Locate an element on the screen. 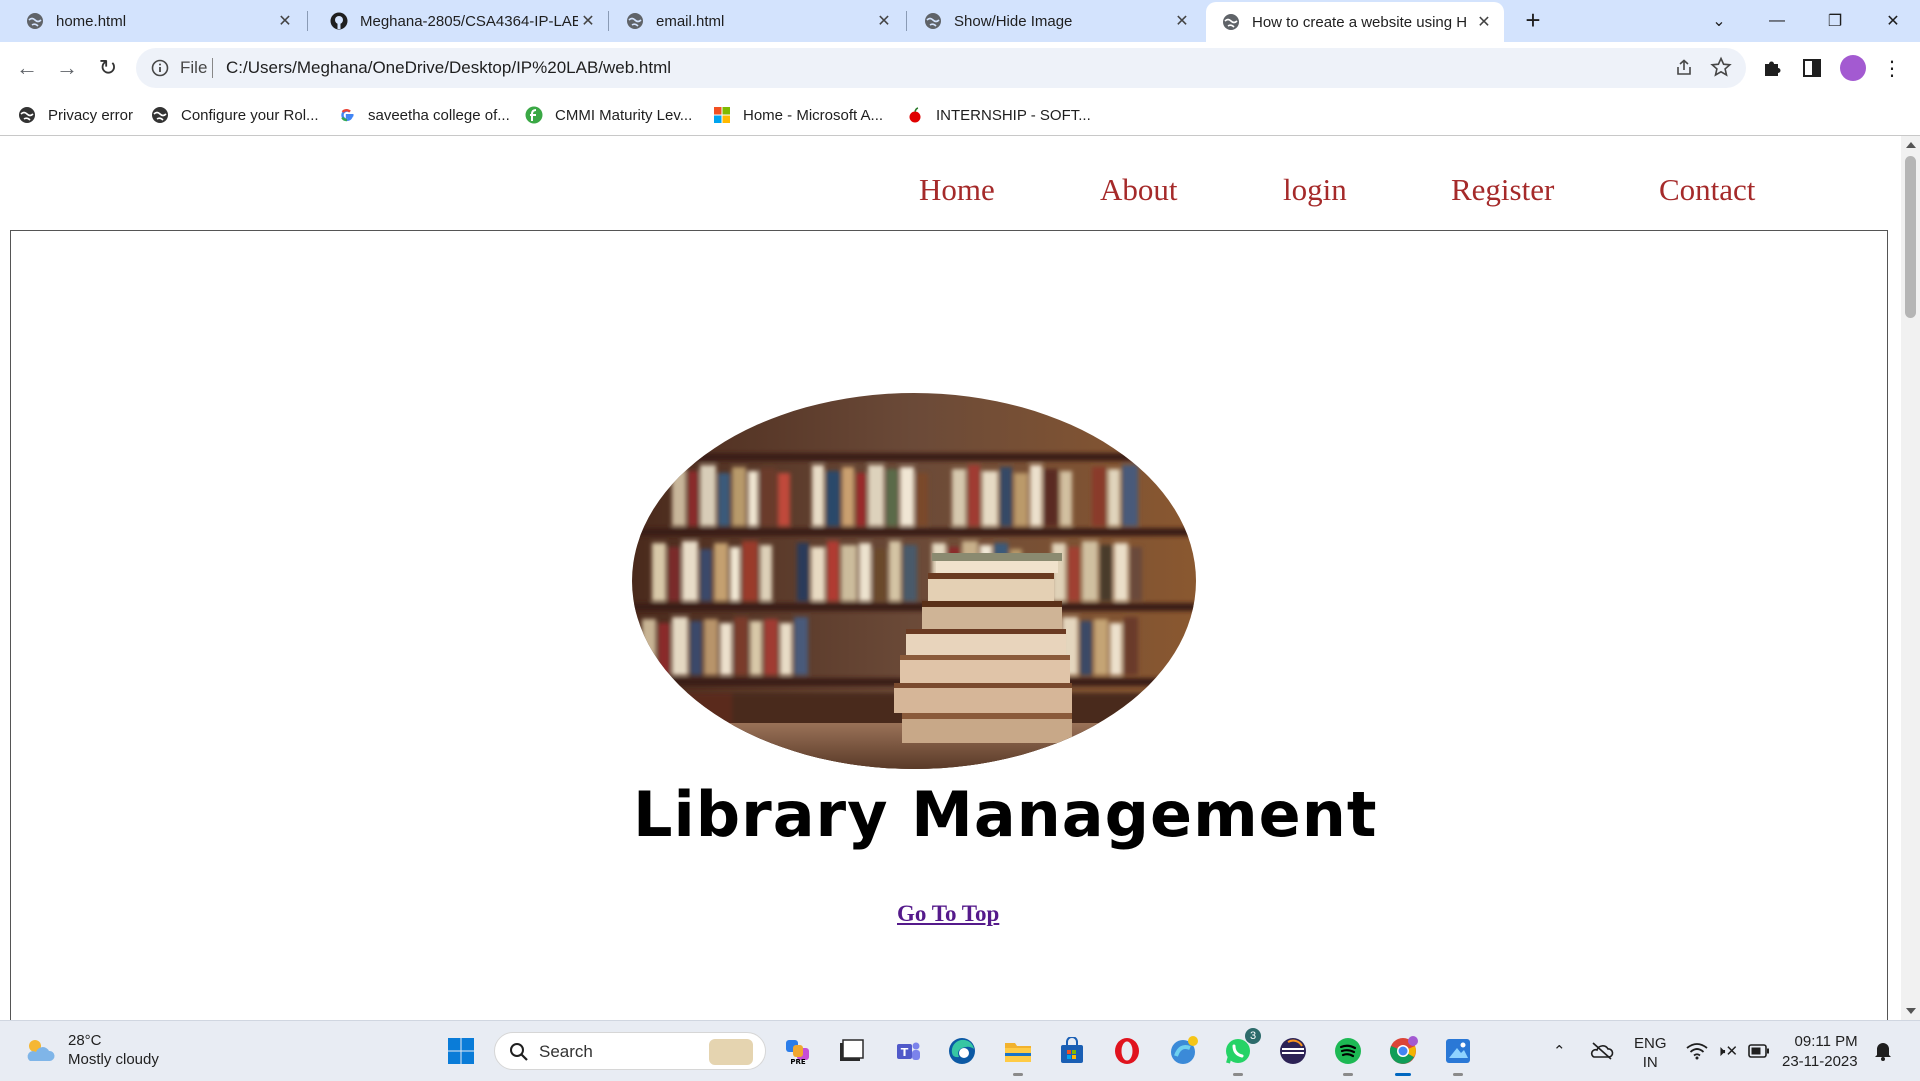 The height and width of the screenshot is (1081, 1920). tab-home-html: home.html ✕ is located at coordinates (152, 21).